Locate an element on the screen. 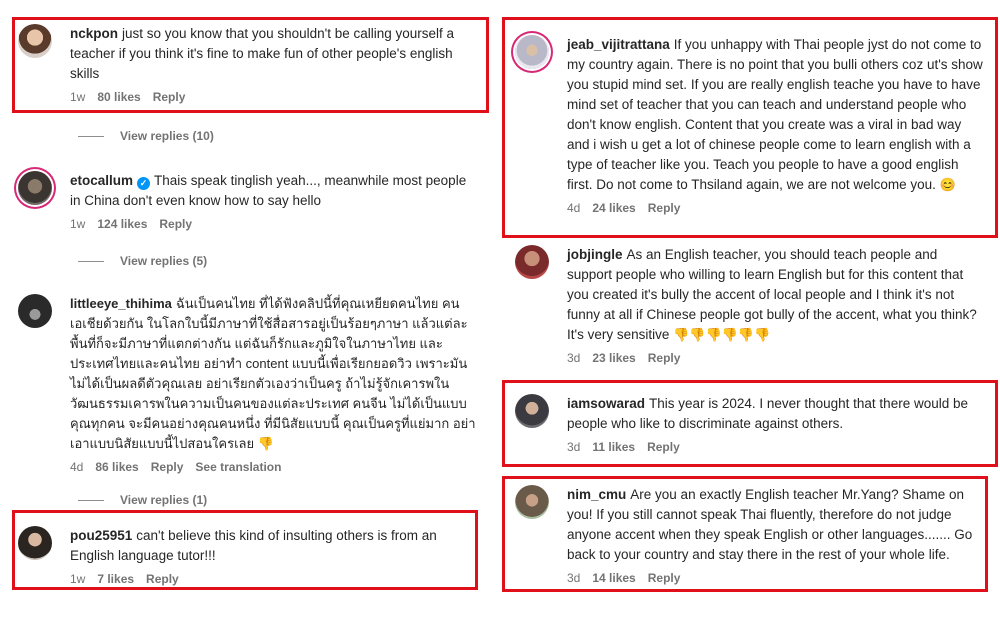  comment-meta: 1w 7 likes Reply is located at coordinates (275, 579).